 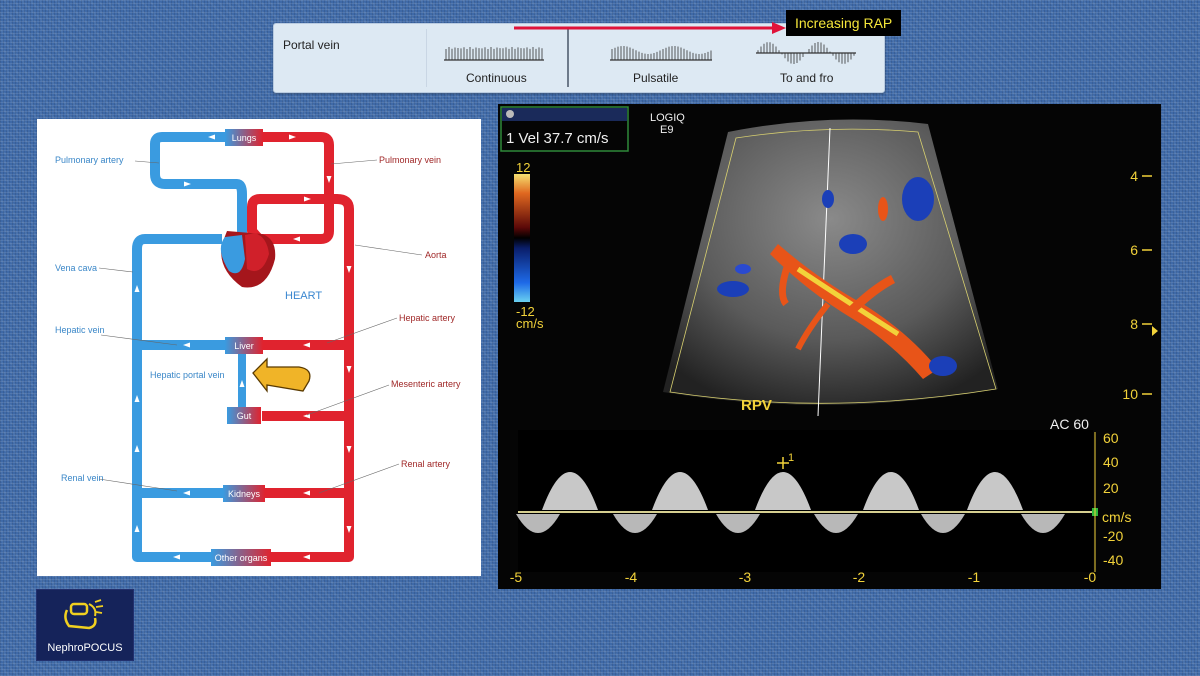 What do you see at coordinates (1130, 394) in the screenshot?
I see `depth-tick-label: 10` at bounding box center [1130, 394].